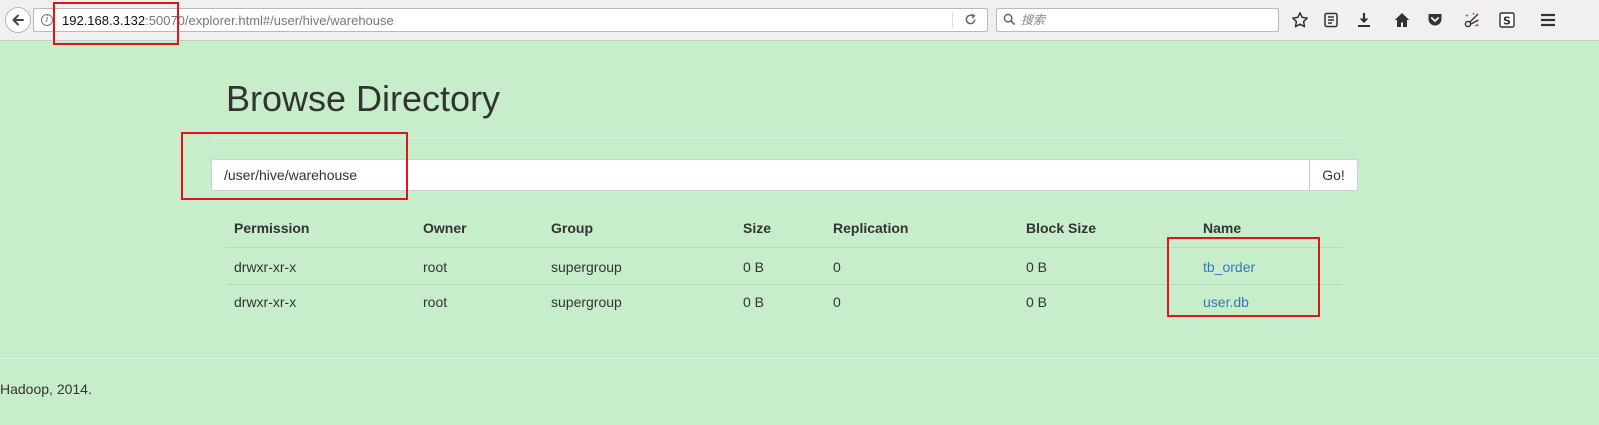  What do you see at coordinates (870, 228) in the screenshot?
I see `column-header-replication: Replication` at bounding box center [870, 228].